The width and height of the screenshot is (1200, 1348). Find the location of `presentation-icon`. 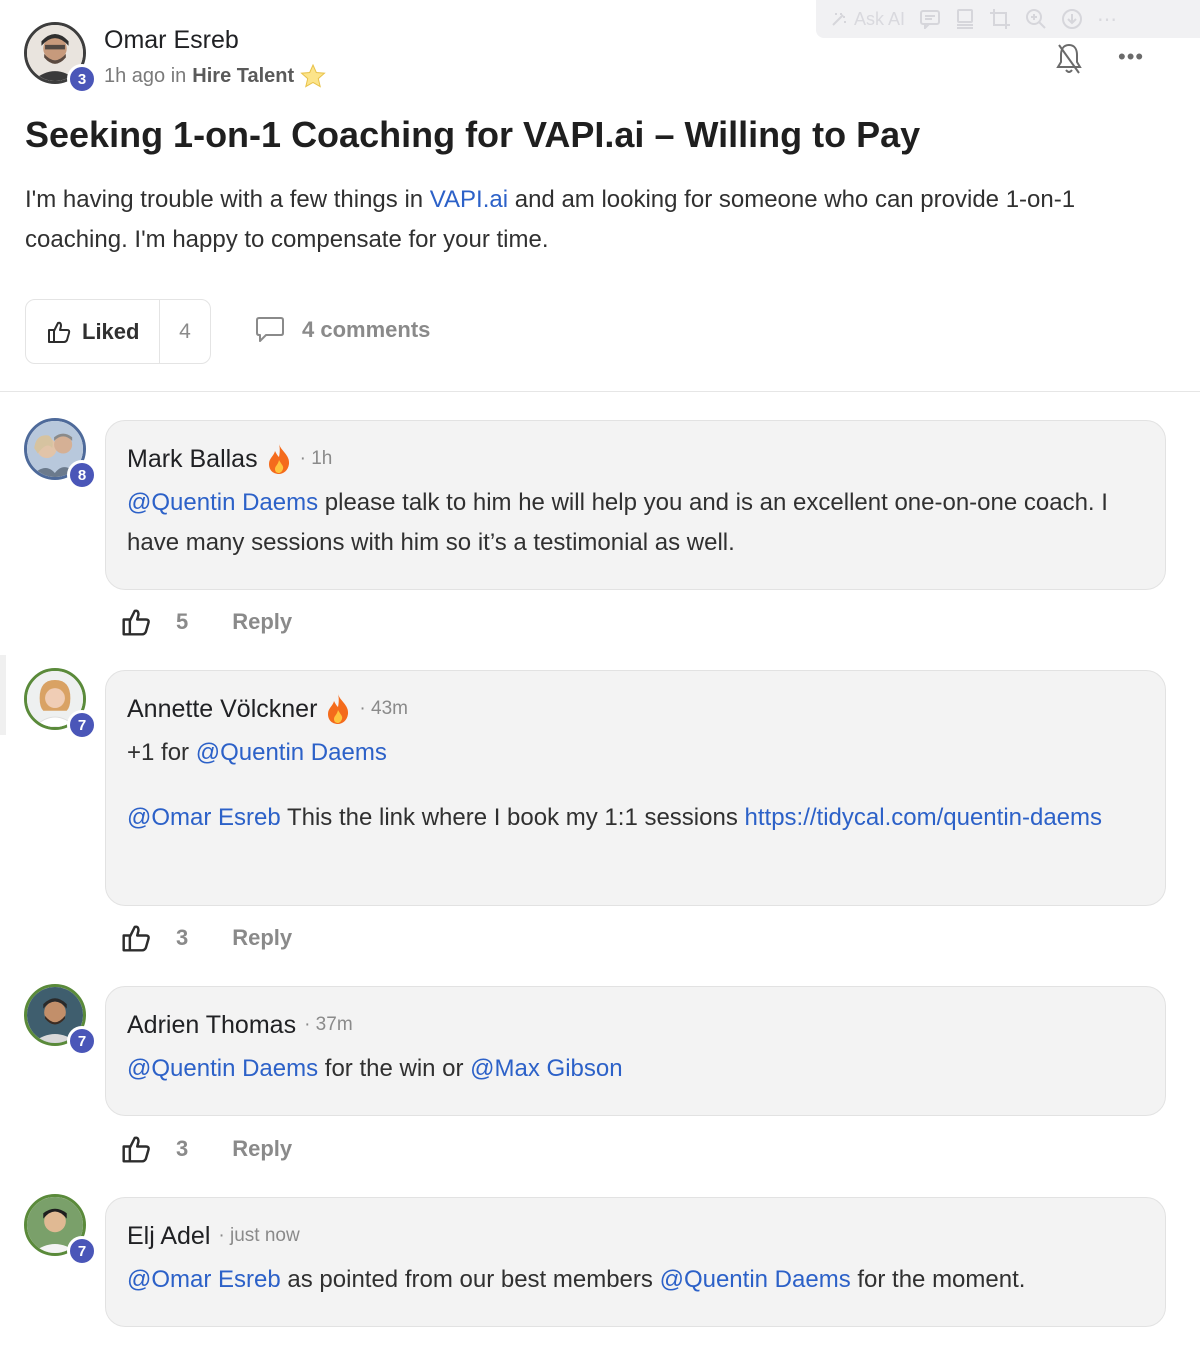

presentation-icon is located at coordinates (965, 19).